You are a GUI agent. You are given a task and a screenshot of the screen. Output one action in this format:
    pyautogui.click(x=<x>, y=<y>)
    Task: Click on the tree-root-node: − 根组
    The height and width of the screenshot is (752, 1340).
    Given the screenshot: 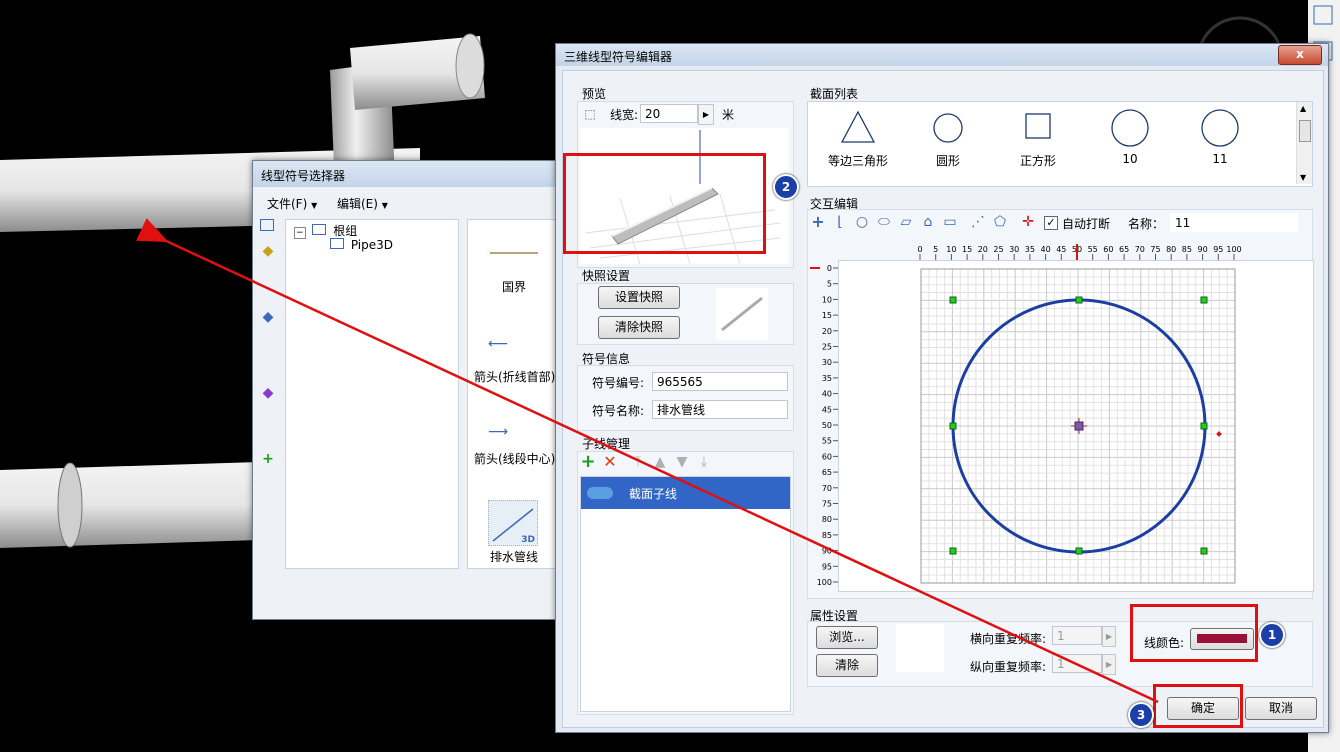 What is the action you would take?
    pyautogui.click(x=325, y=230)
    